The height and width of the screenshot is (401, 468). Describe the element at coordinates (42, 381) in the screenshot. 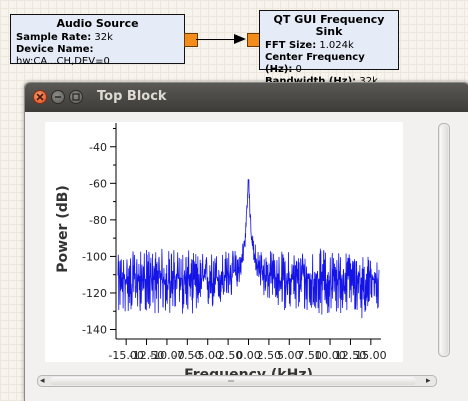

I see `scroll-left-arrow-icon: ◂` at that location.